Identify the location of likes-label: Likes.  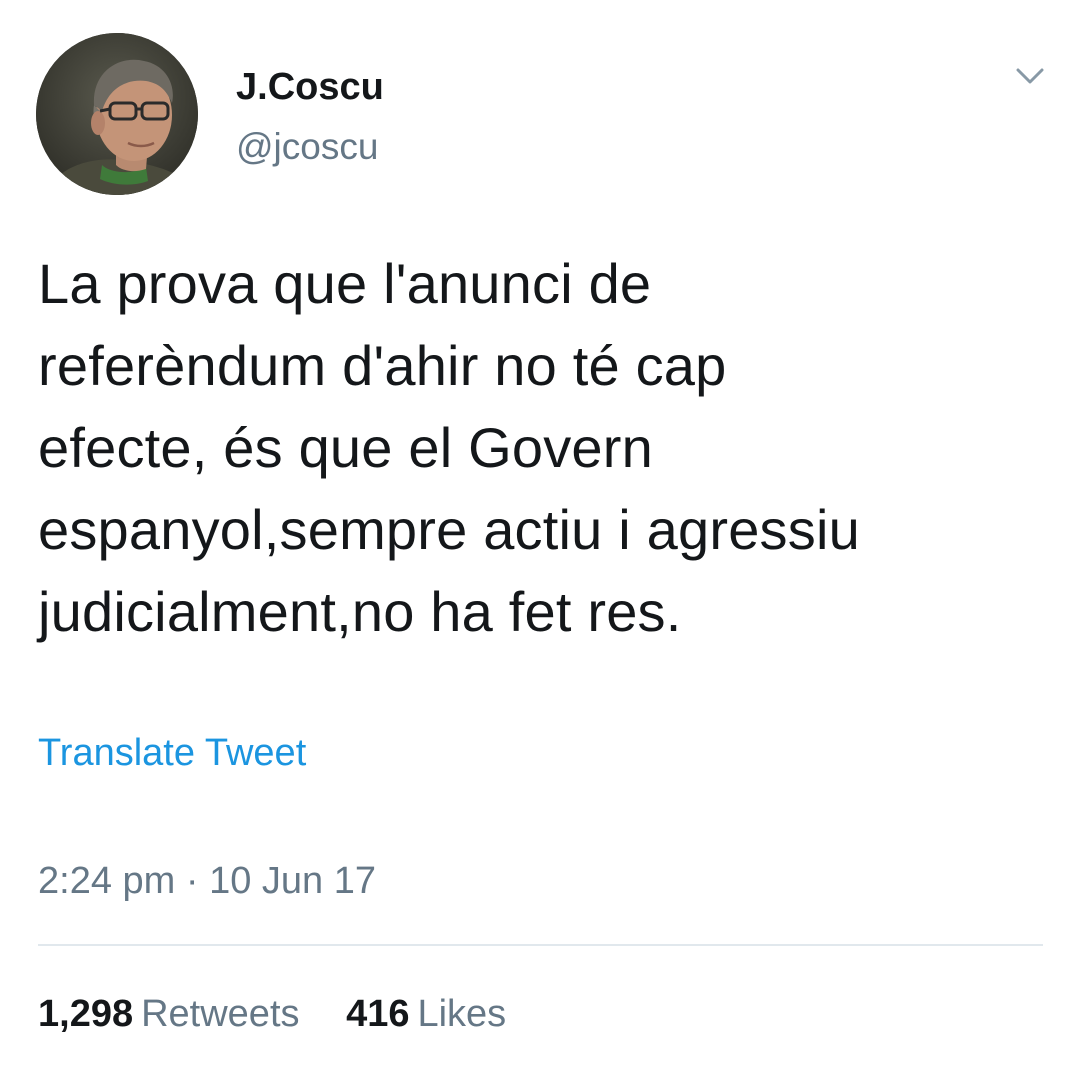
(462, 1014).